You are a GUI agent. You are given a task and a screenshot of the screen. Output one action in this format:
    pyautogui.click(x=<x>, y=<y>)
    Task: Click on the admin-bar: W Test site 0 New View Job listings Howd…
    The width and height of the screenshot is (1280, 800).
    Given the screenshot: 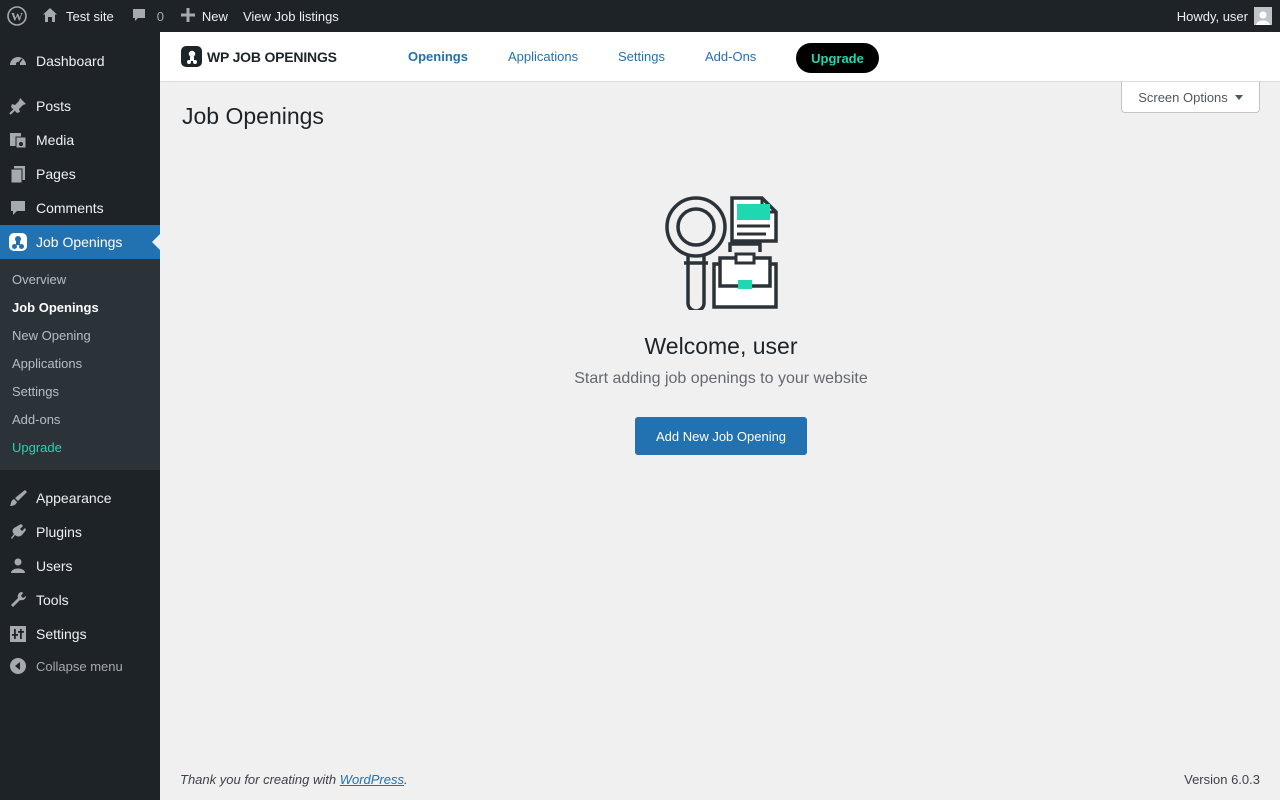 What is the action you would take?
    pyautogui.click(x=640, y=16)
    